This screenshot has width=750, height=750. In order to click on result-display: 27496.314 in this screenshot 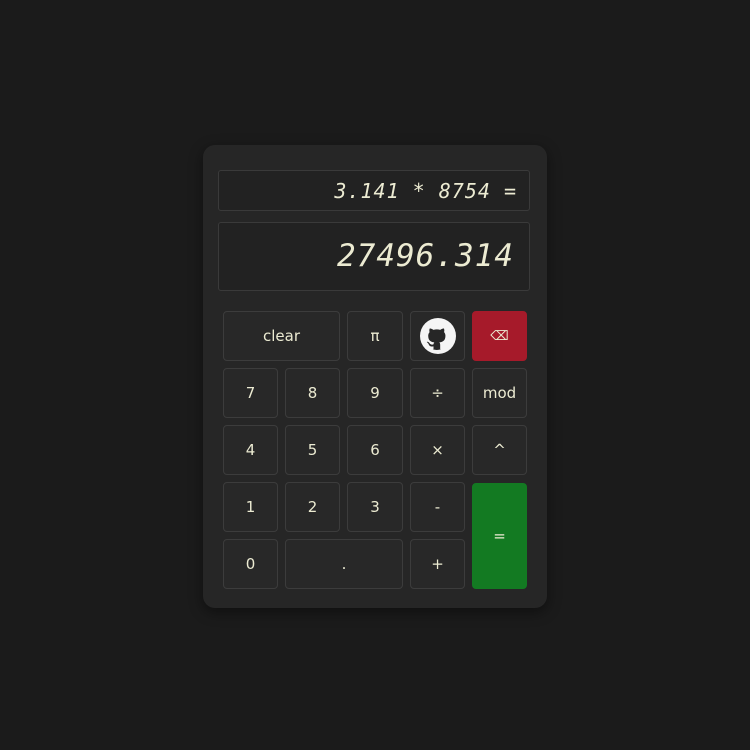, I will do `click(374, 256)`.